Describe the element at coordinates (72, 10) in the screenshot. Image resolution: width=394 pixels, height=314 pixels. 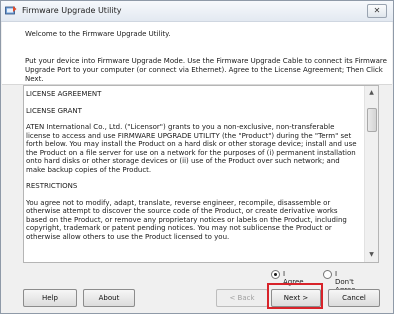
I see `window-title: Firmware Upgrade Utility` at that location.